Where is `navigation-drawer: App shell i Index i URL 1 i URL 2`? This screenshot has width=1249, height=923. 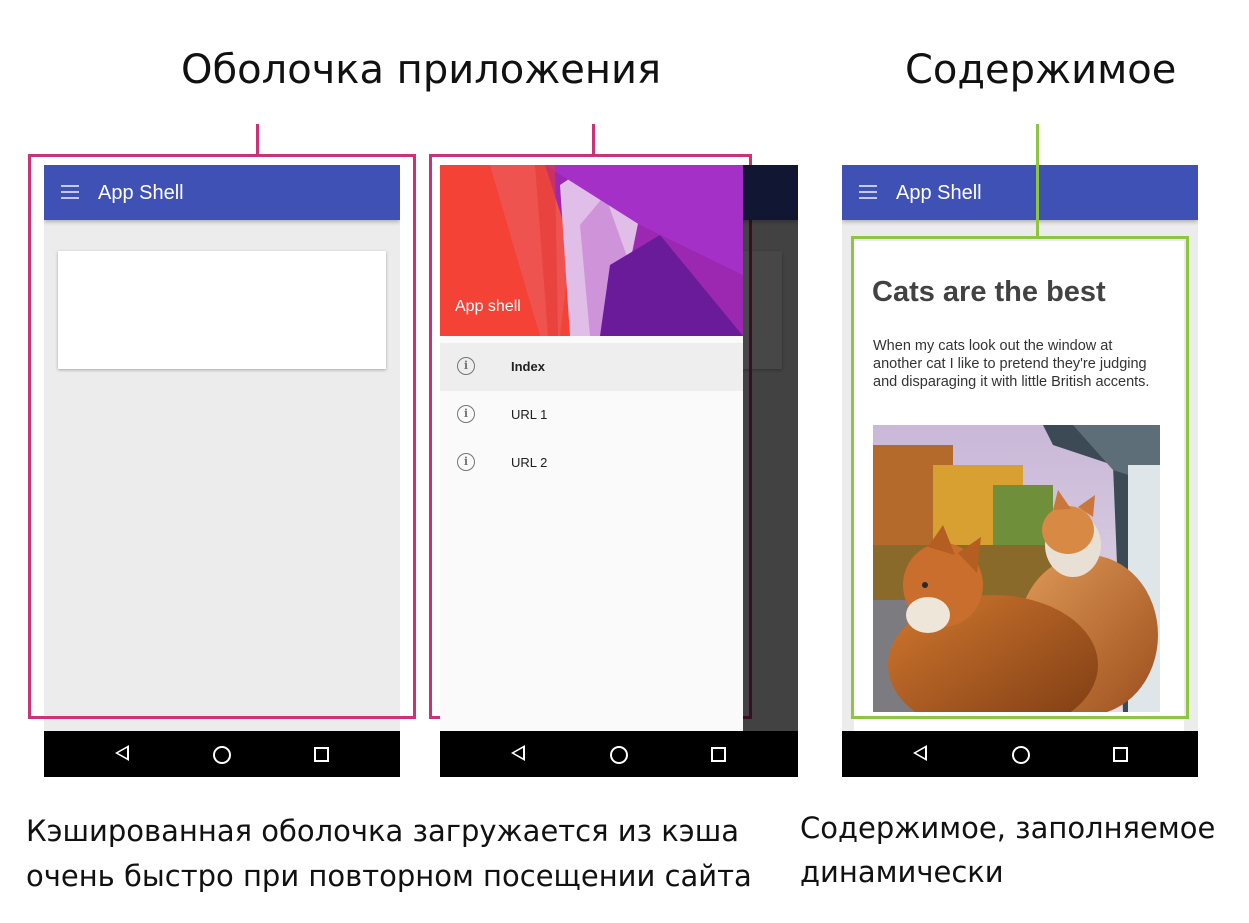 navigation-drawer: App shell i Index i URL 1 i URL 2 is located at coordinates (591, 448).